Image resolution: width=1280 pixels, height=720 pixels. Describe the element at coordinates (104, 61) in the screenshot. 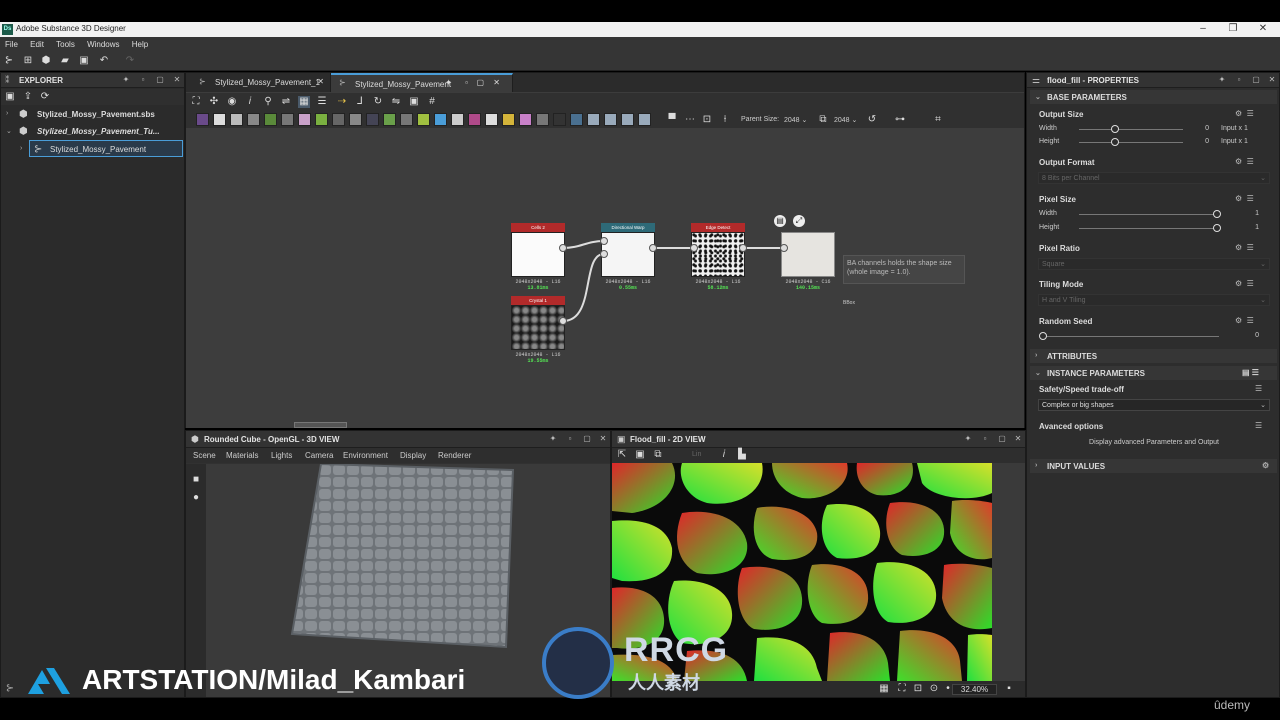

I see `undo-icon: ↶` at that location.